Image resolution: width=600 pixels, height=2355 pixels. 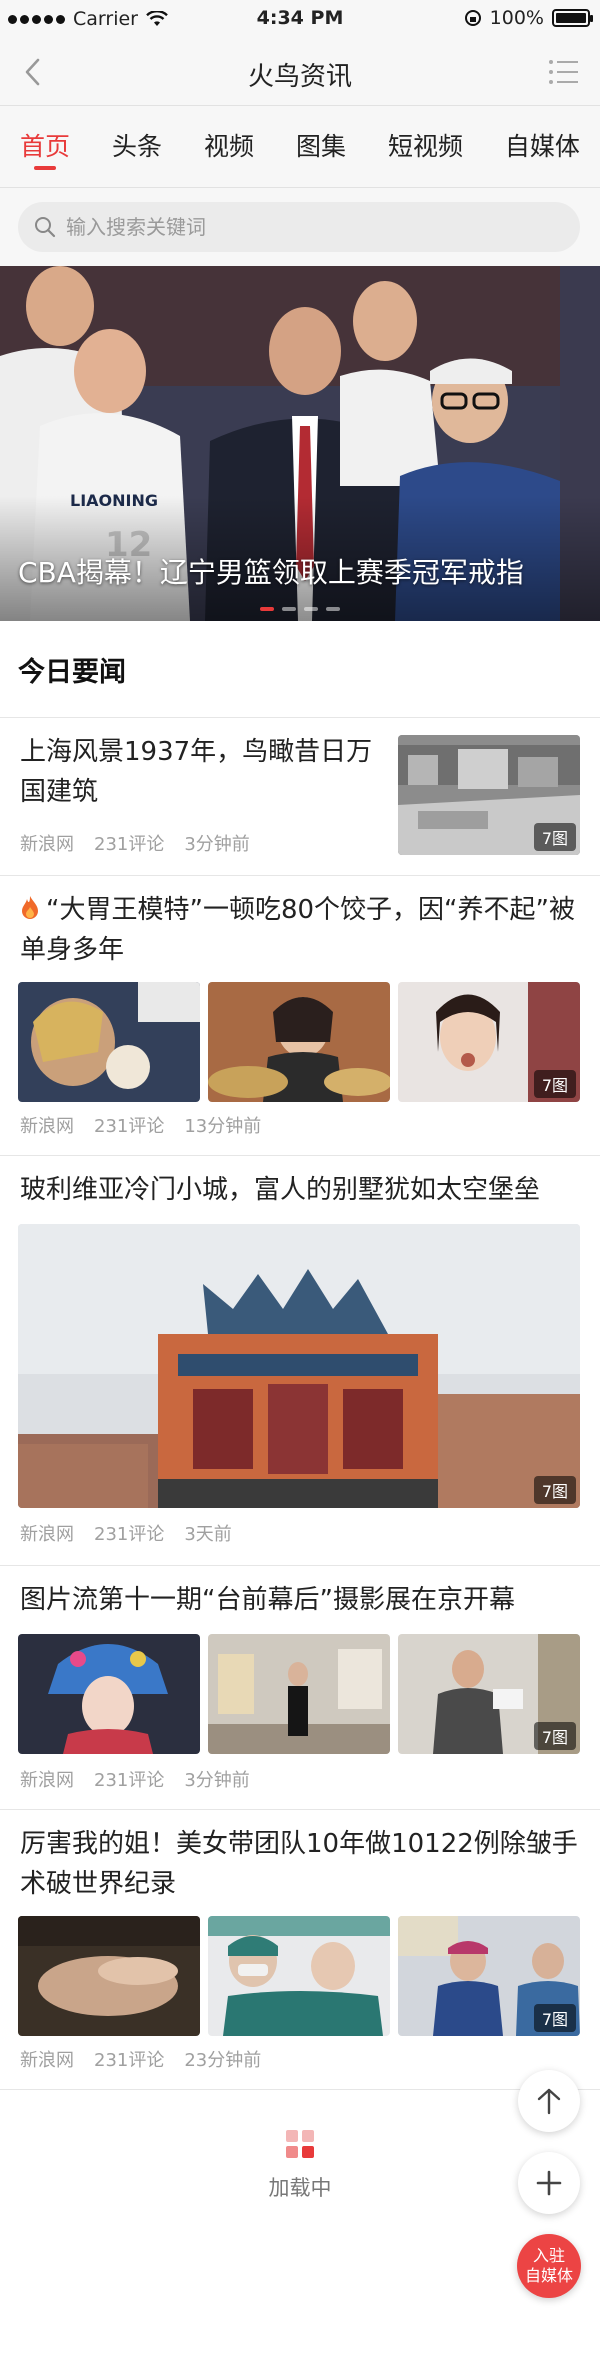 I want to click on back-to-top-button, so click(x=549, y=2101).